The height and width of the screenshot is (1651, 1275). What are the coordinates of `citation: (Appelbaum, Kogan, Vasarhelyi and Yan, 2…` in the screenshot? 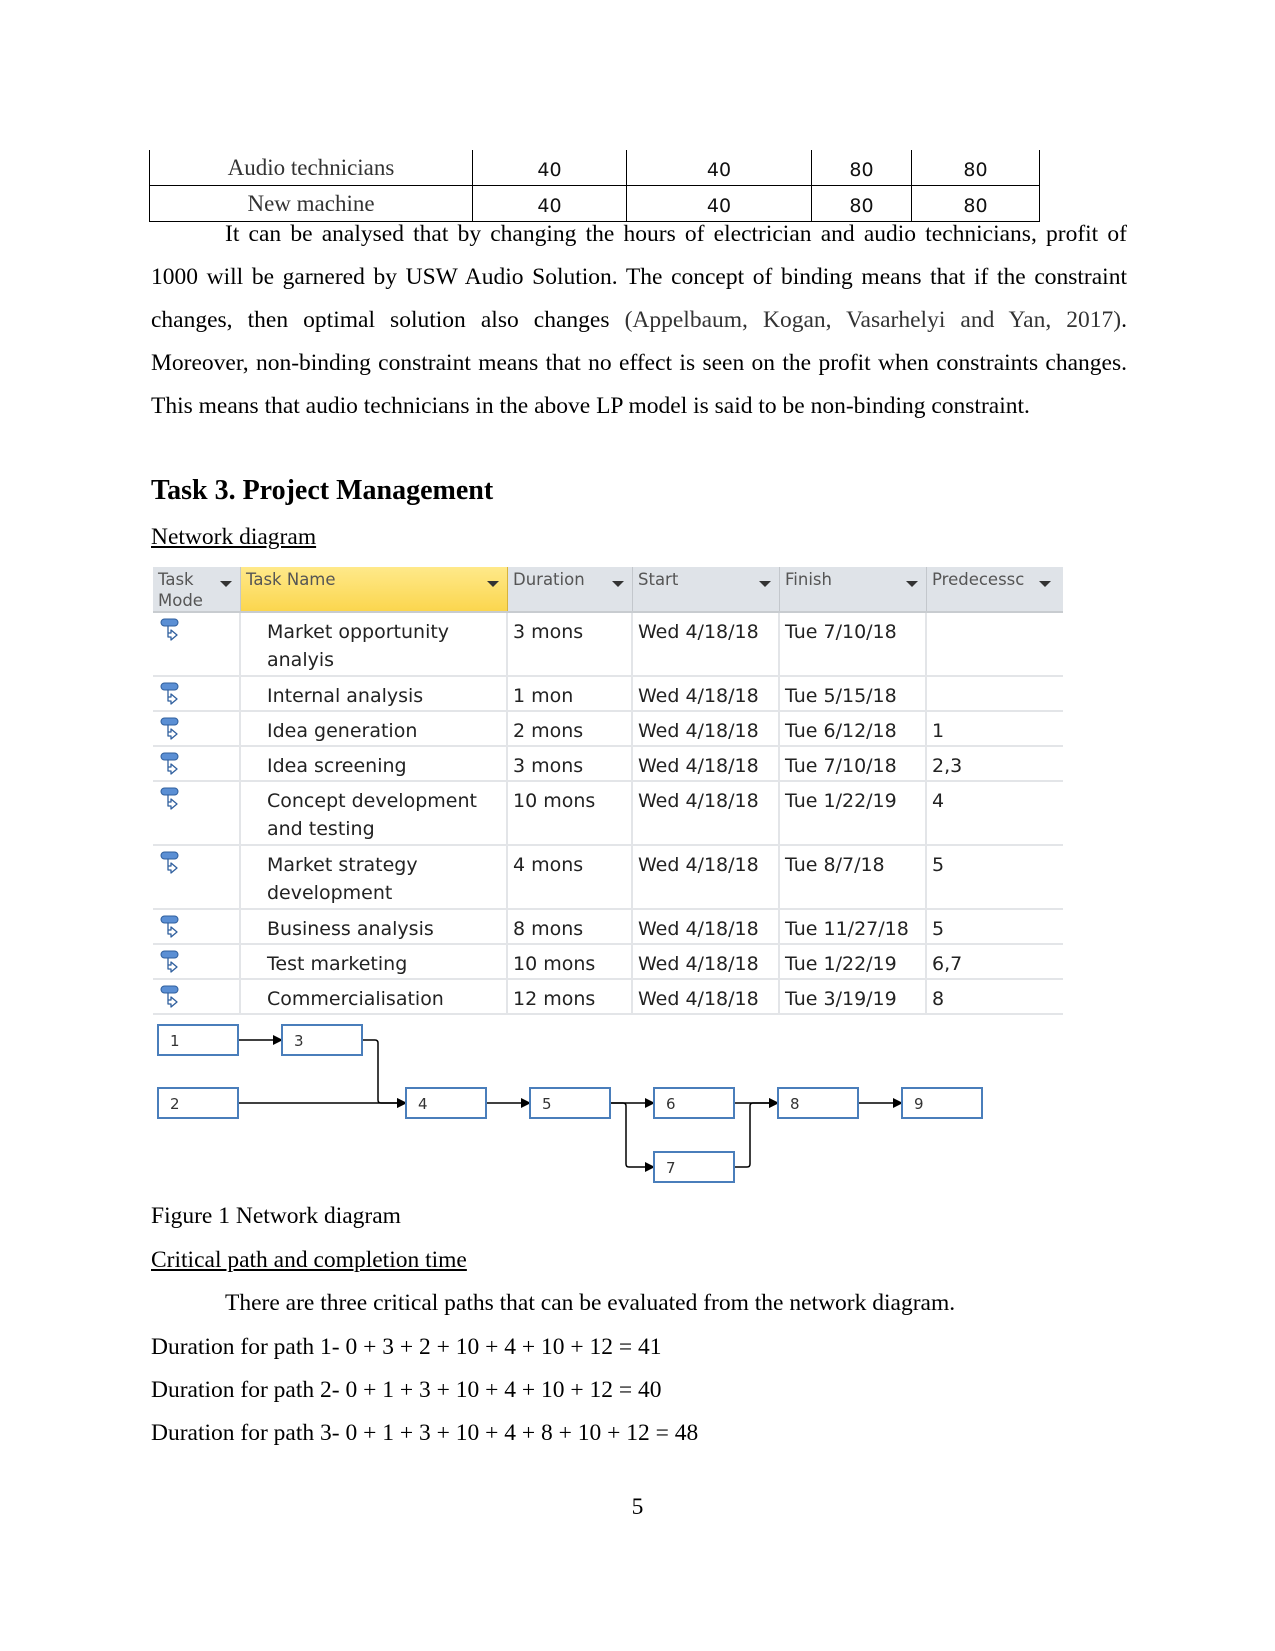 It's located at (873, 320).